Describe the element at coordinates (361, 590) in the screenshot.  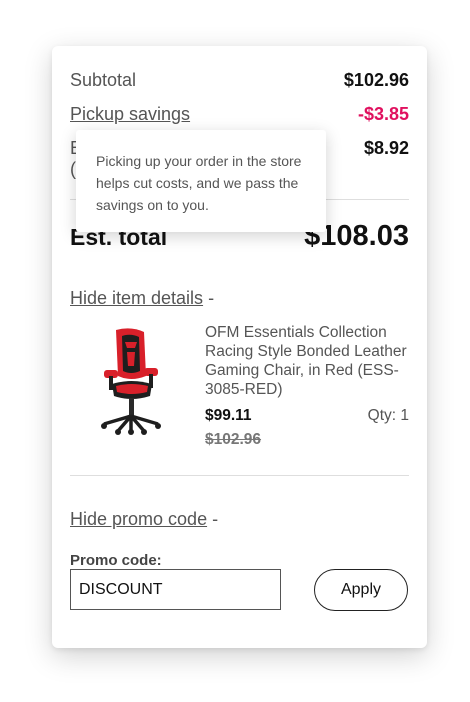
I see `apply-button: Apply` at that location.